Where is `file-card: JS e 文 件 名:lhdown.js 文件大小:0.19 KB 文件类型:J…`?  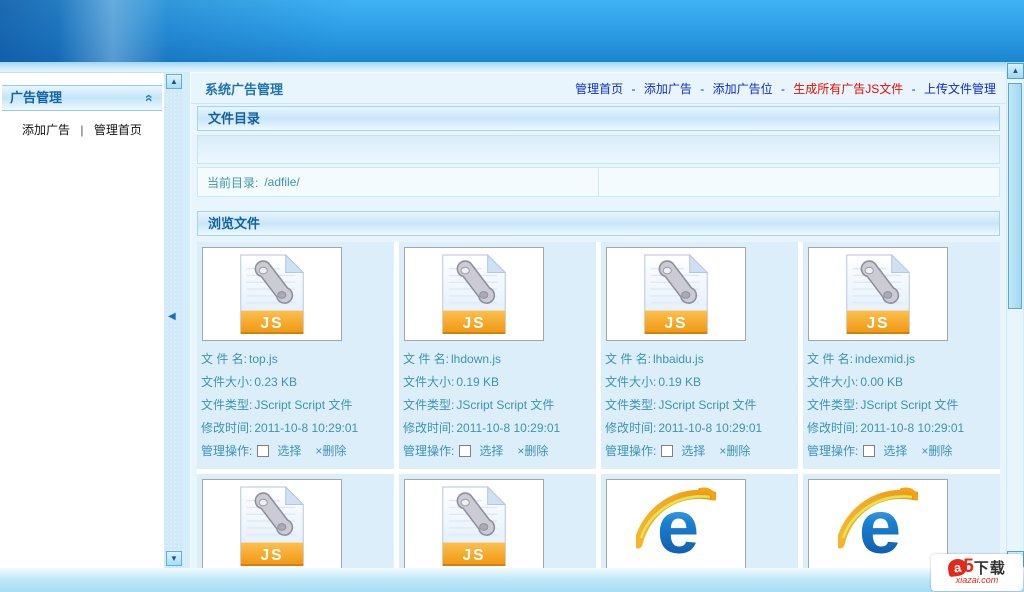 file-card: JS e 文 件 名:lhdown.js 文件大小:0.19 KB 文件类型:J… is located at coordinates (497, 355).